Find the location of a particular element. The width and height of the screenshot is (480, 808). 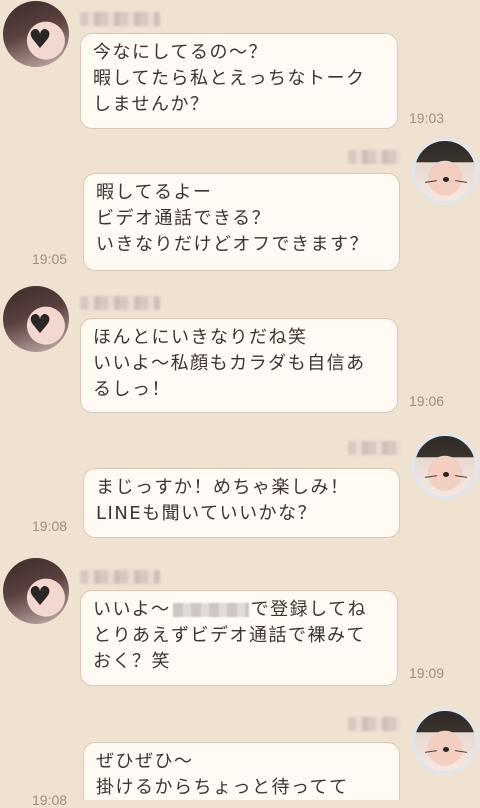

message-bubble: 今なにしてるの〜？ 暇してたら私とえっちなトーク しませんか？ is located at coordinates (239, 81).